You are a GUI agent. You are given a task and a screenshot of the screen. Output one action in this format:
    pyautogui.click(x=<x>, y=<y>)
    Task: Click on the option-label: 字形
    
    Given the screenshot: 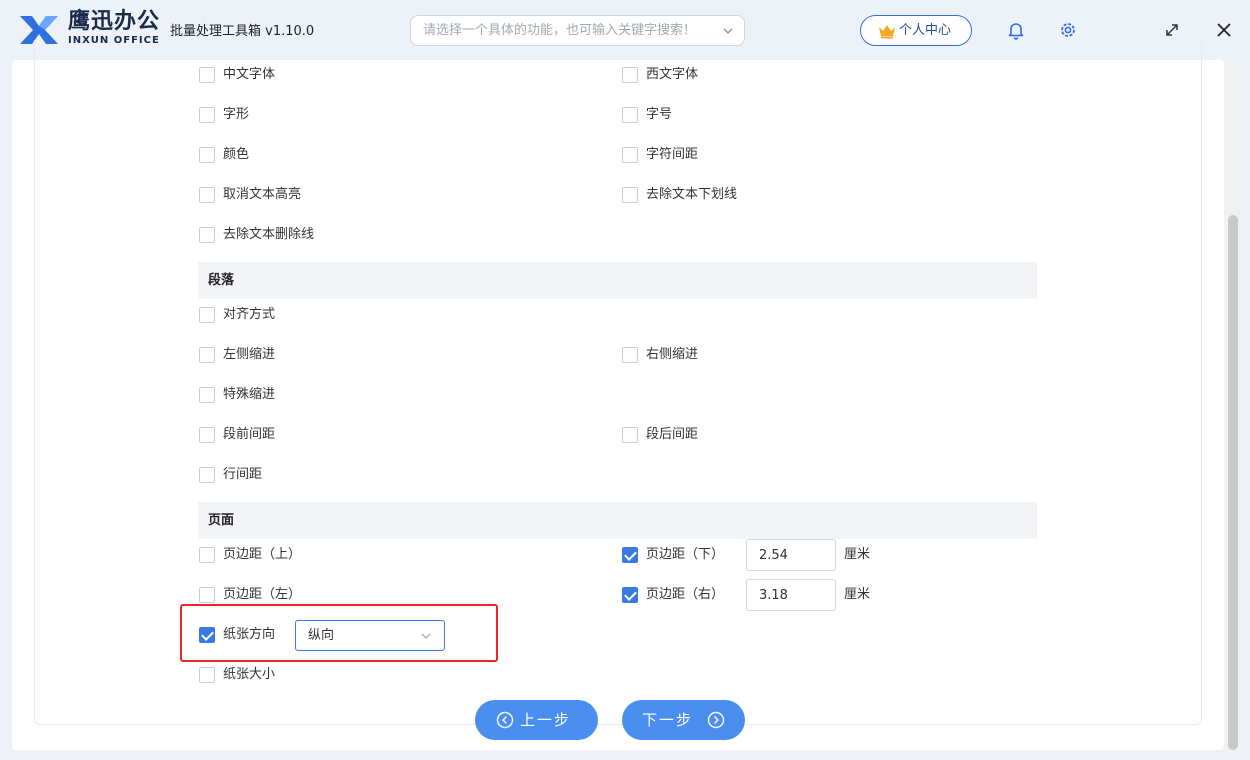 What is the action you would take?
    pyautogui.click(x=236, y=114)
    